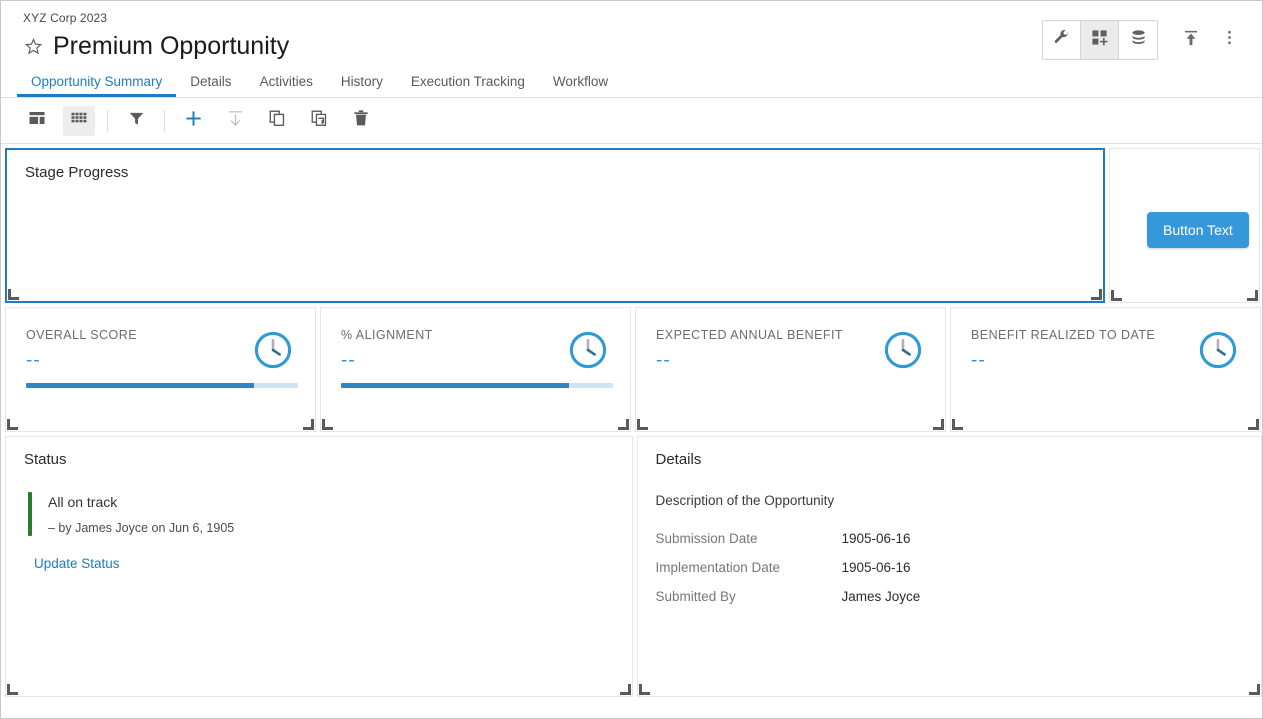 The height and width of the screenshot is (719, 1263). I want to click on duplicate-icon-button, so click(319, 121).